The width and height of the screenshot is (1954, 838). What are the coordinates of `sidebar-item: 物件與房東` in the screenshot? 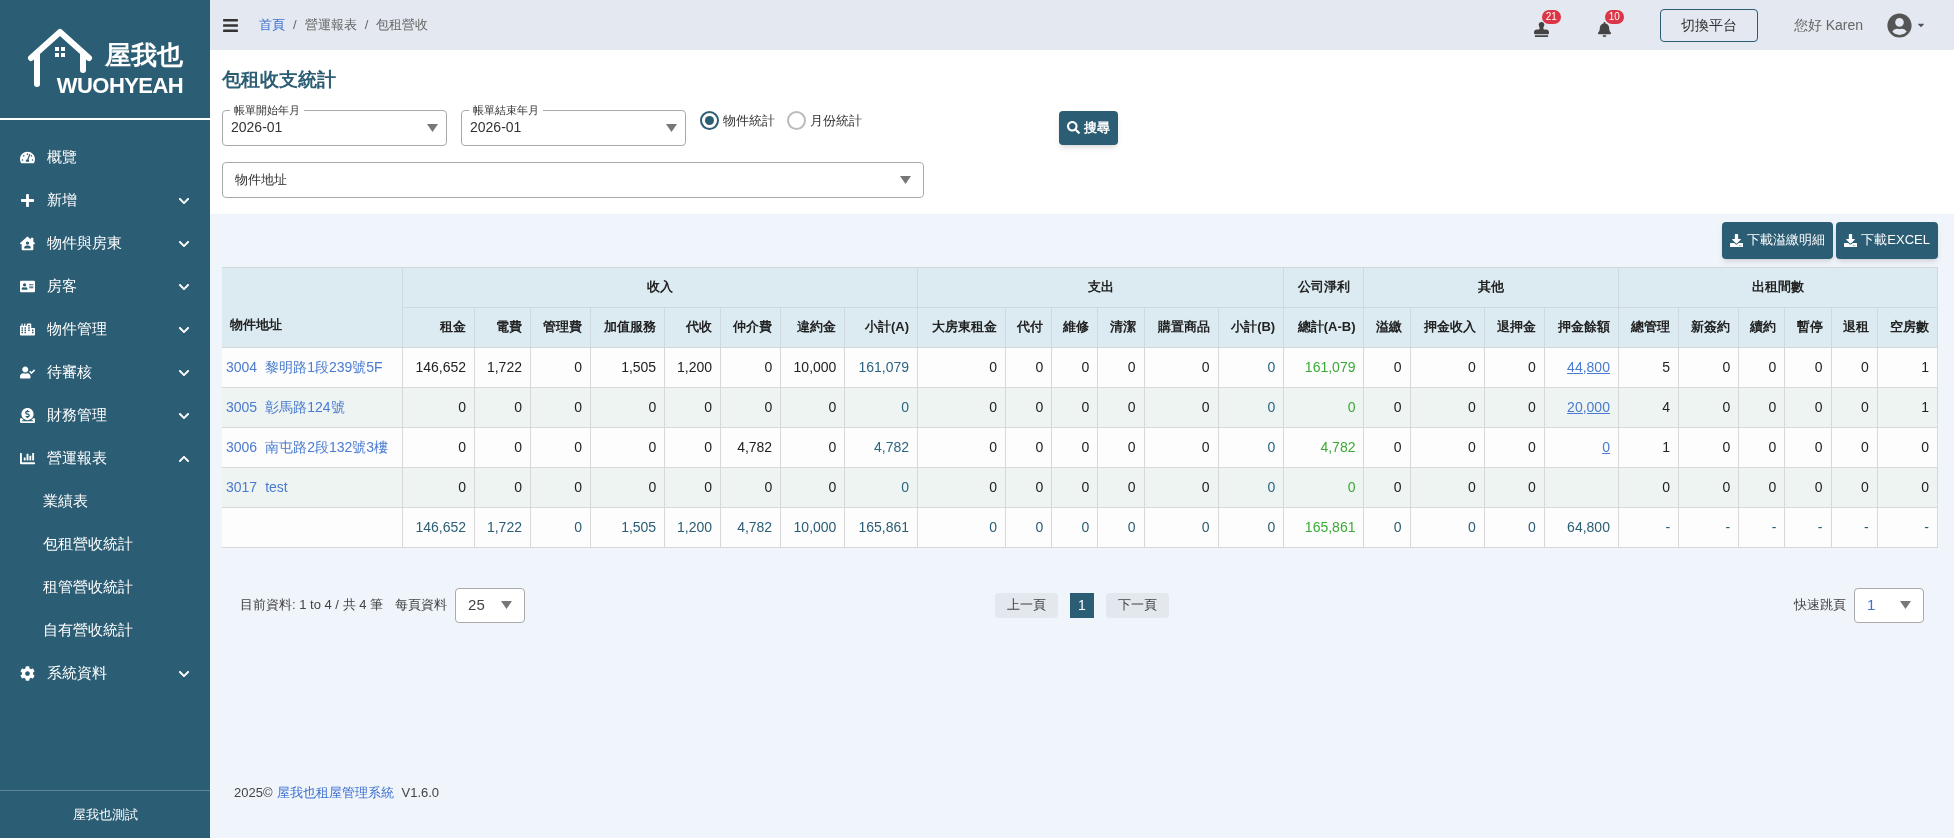 It's located at (105, 243).